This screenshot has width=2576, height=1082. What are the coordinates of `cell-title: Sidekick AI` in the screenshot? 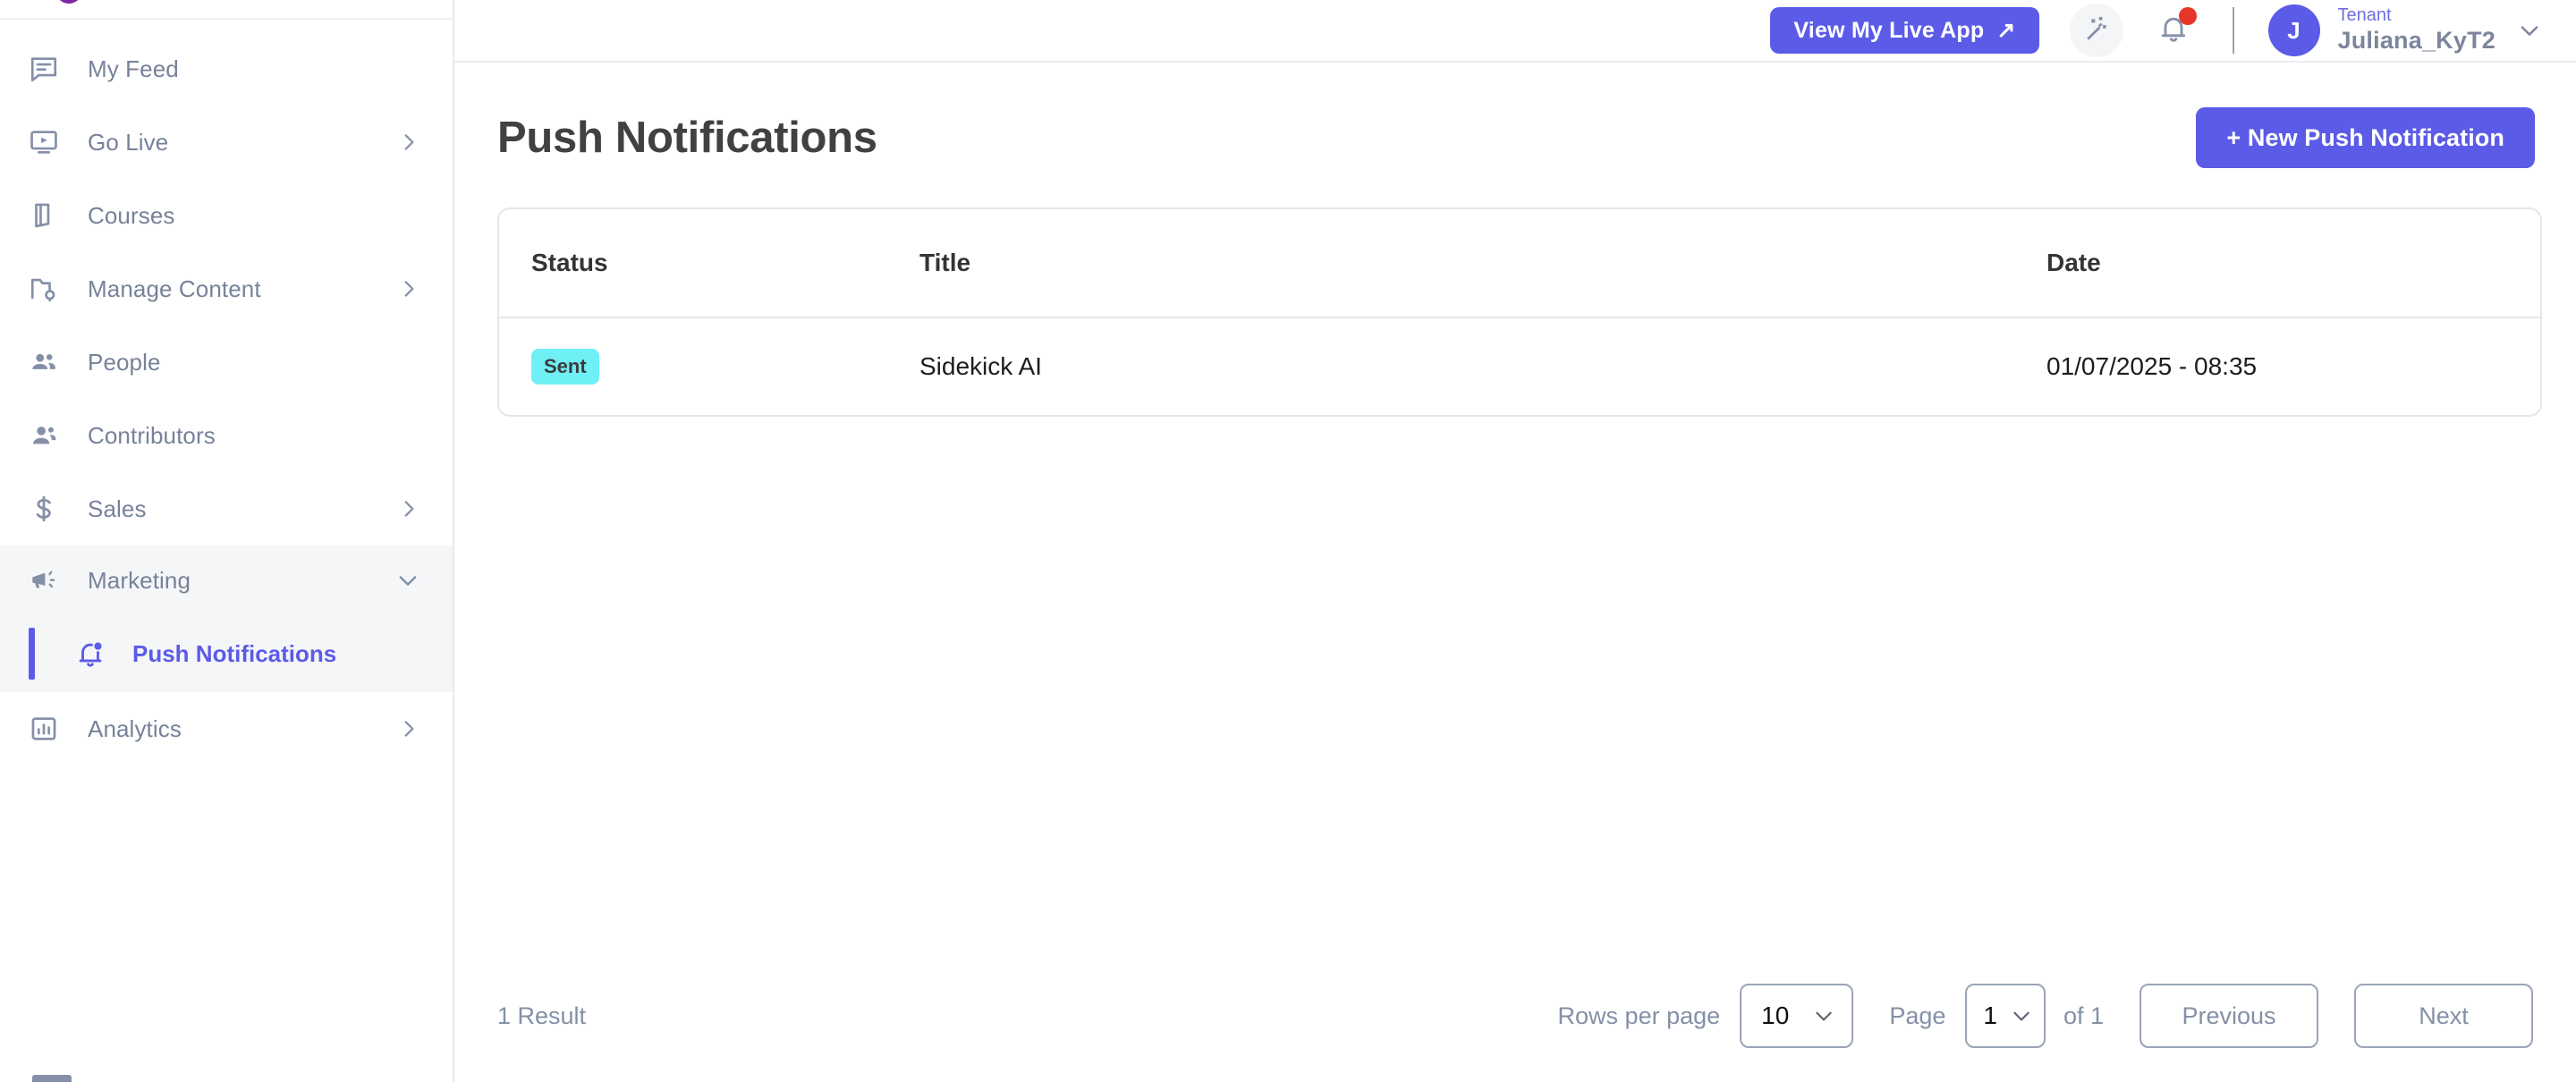 It's located at (980, 366).